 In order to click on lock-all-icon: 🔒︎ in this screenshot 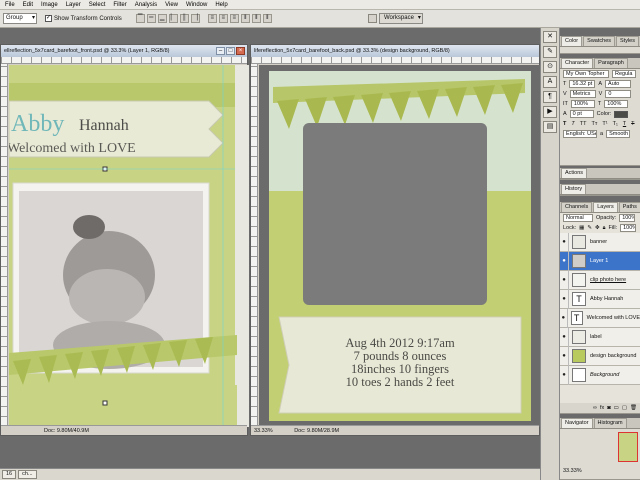, I will do `click(604, 228)`.